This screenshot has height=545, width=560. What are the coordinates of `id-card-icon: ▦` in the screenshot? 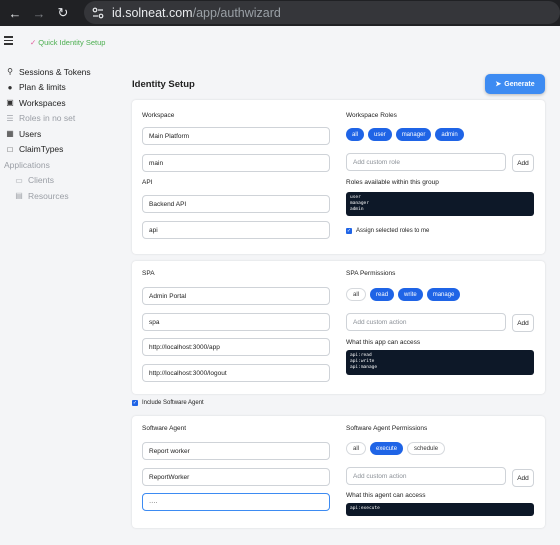 It's located at (10, 134).